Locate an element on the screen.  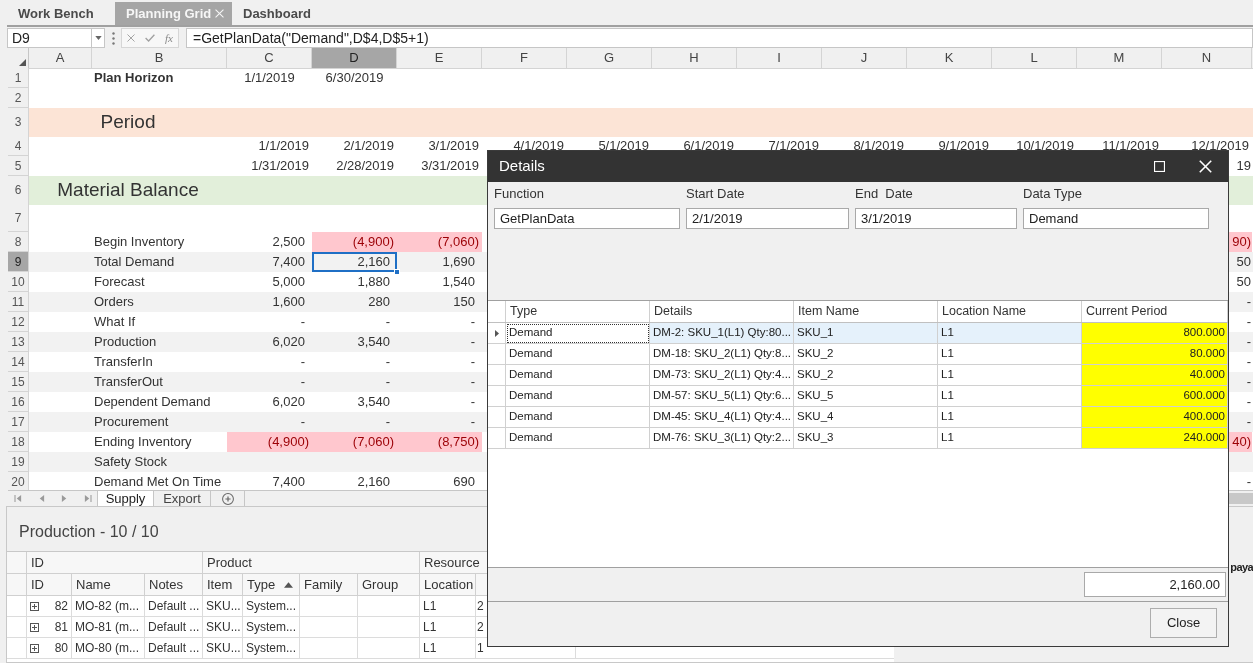
sheet-cell: 280 is located at coordinates (354, 302).